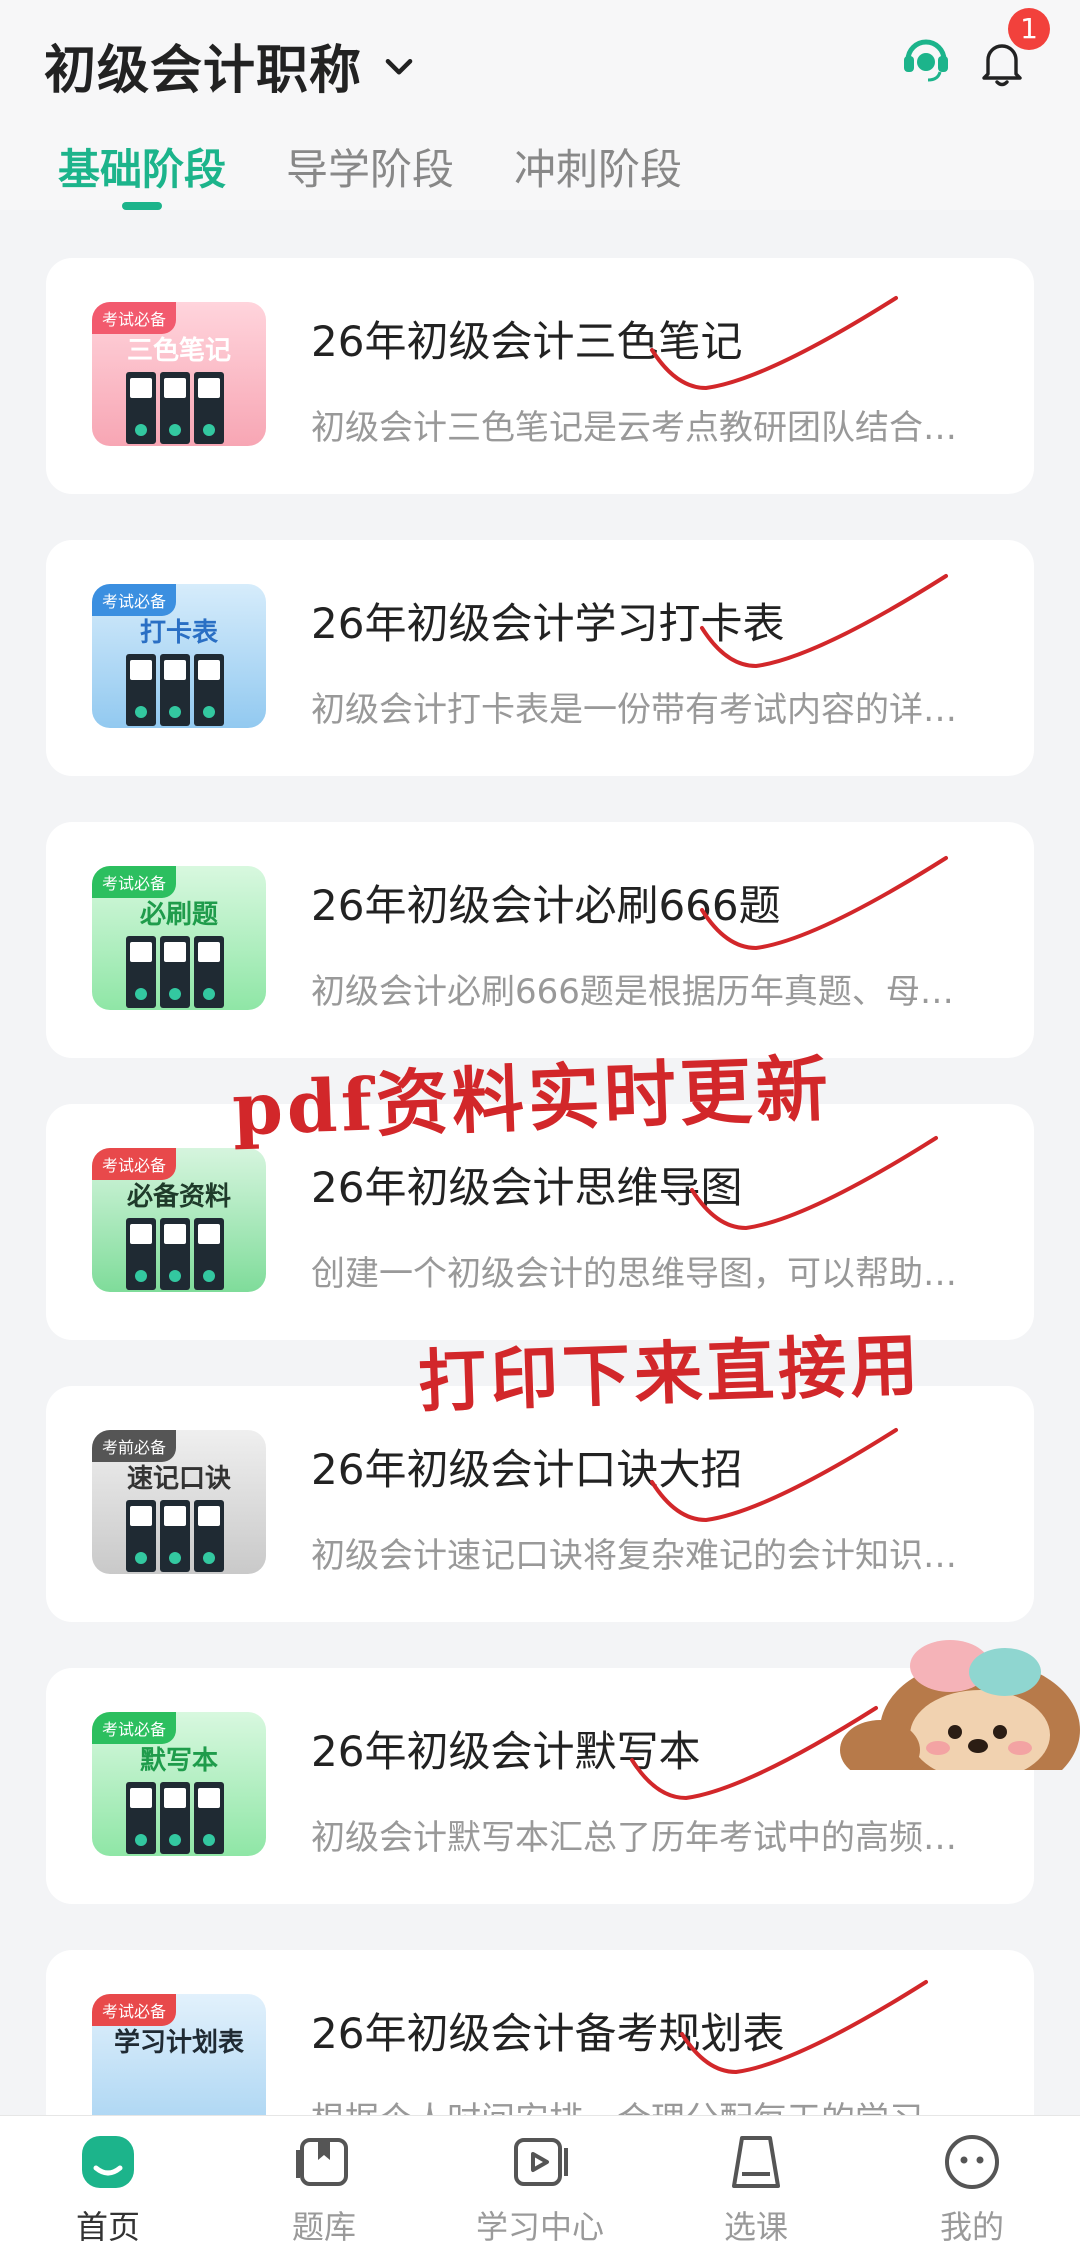 The image size is (1080, 2252). I want to click on thumbnail-image: 考前必备 速记口诀, so click(179, 1502).